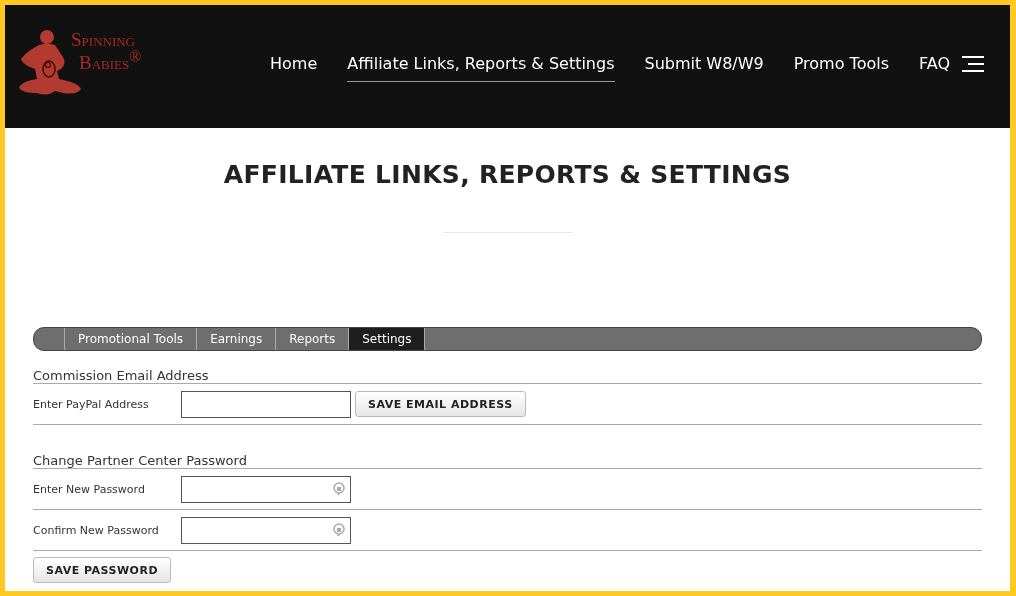 The height and width of the screenshot is (596, 1016). I want to click on nav-link: Submit W8/W9, so click(704, 63).